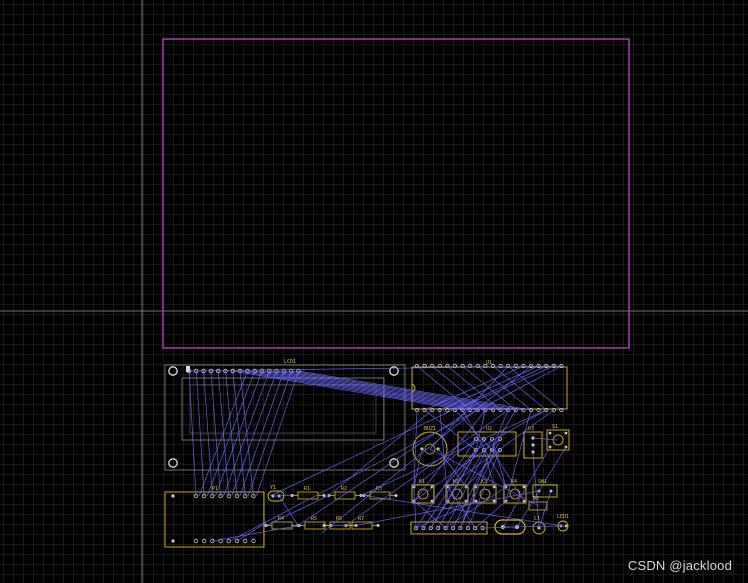 The image size is (748, 583). What do you see at coordinates (361, 519) in the screenshot?
I see `r7-label: R7` at bounding box center [361, 519].